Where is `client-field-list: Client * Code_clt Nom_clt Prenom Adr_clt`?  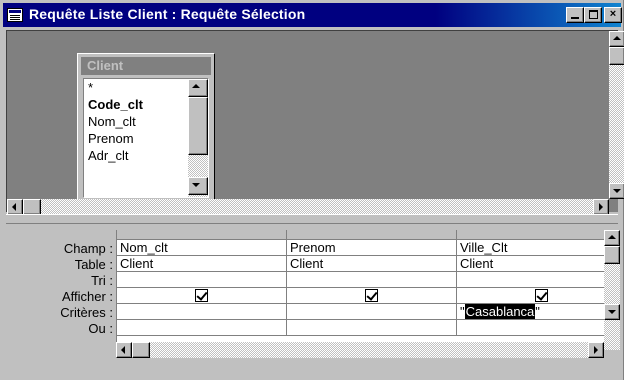 client-field-list: Client * Code_clt Nom_clt Prenom Adr_clt is located at coordinates (146, 128).